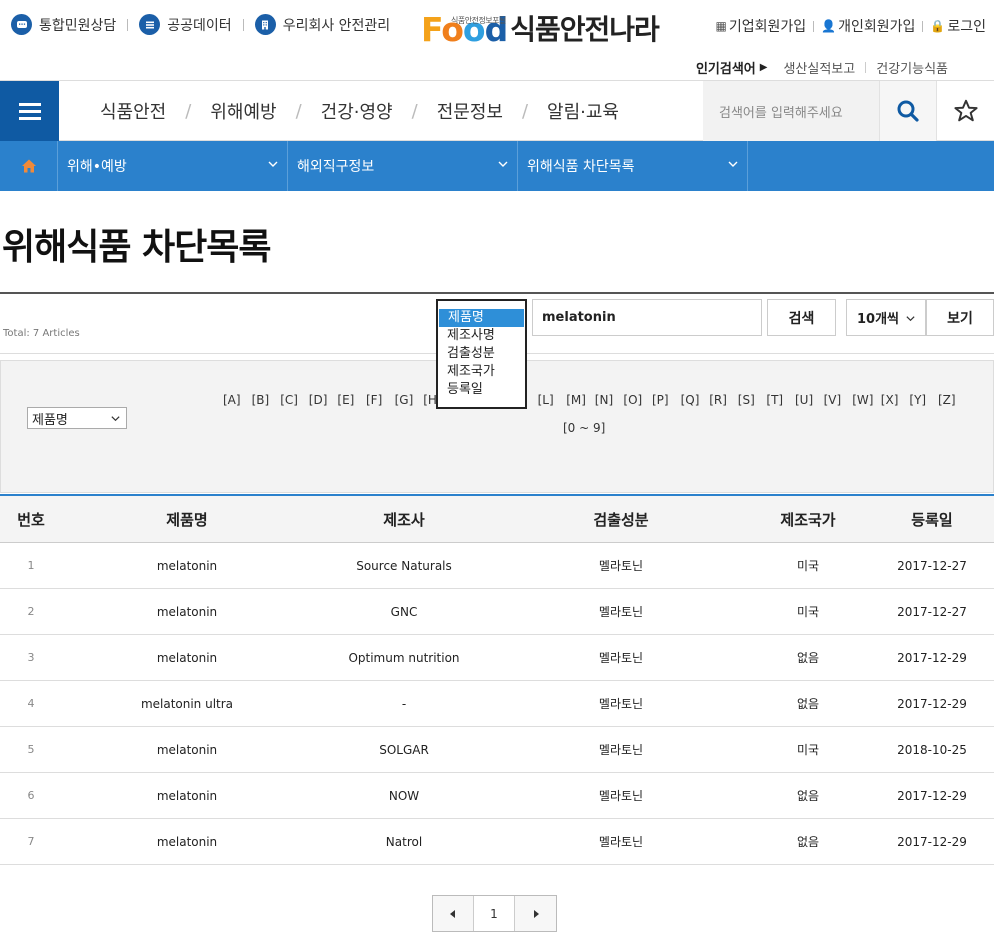  Describe the element at coordinates (718, 400) in the screenshot. I see `alpha-letter-filter: [R]` at that location.